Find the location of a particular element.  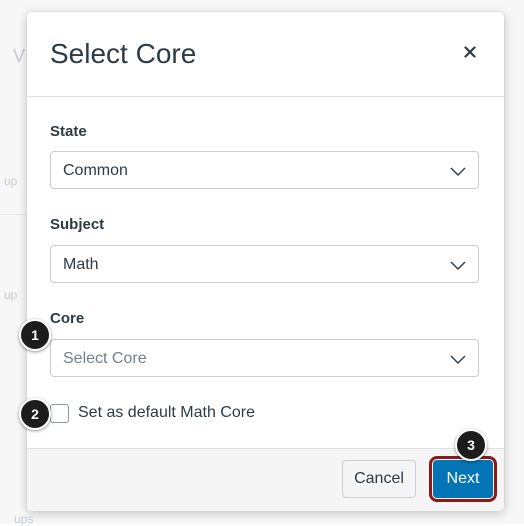

default-core-checkbox is located at coordinates (59, 413).